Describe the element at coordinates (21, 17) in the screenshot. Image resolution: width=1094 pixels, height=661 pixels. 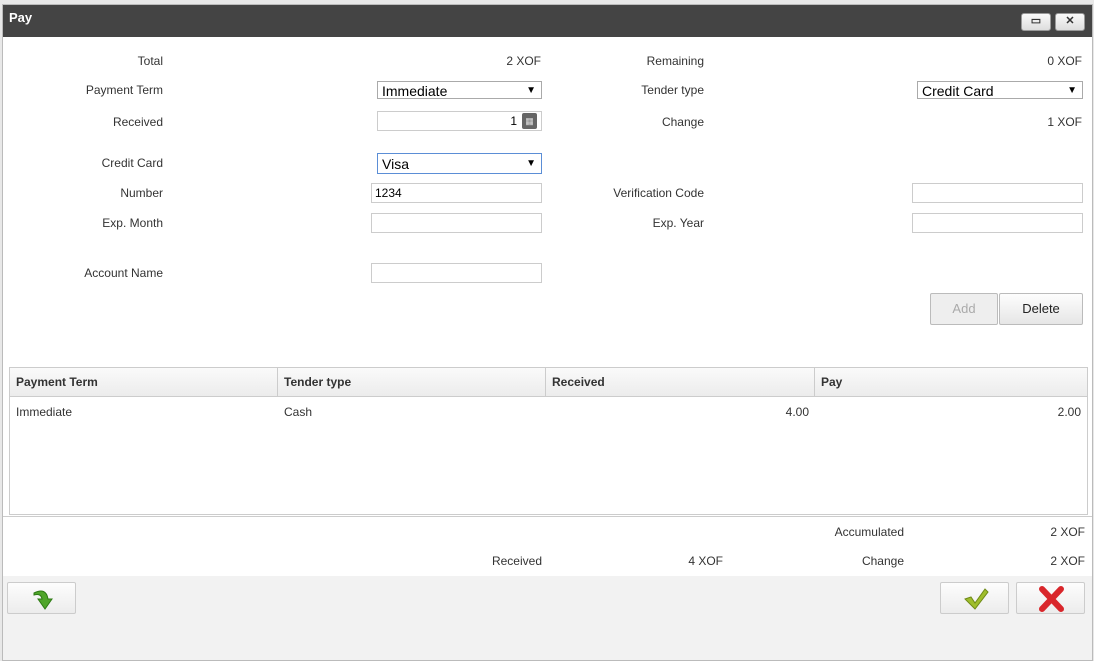
I see `dialog-title: Pay` at that location.